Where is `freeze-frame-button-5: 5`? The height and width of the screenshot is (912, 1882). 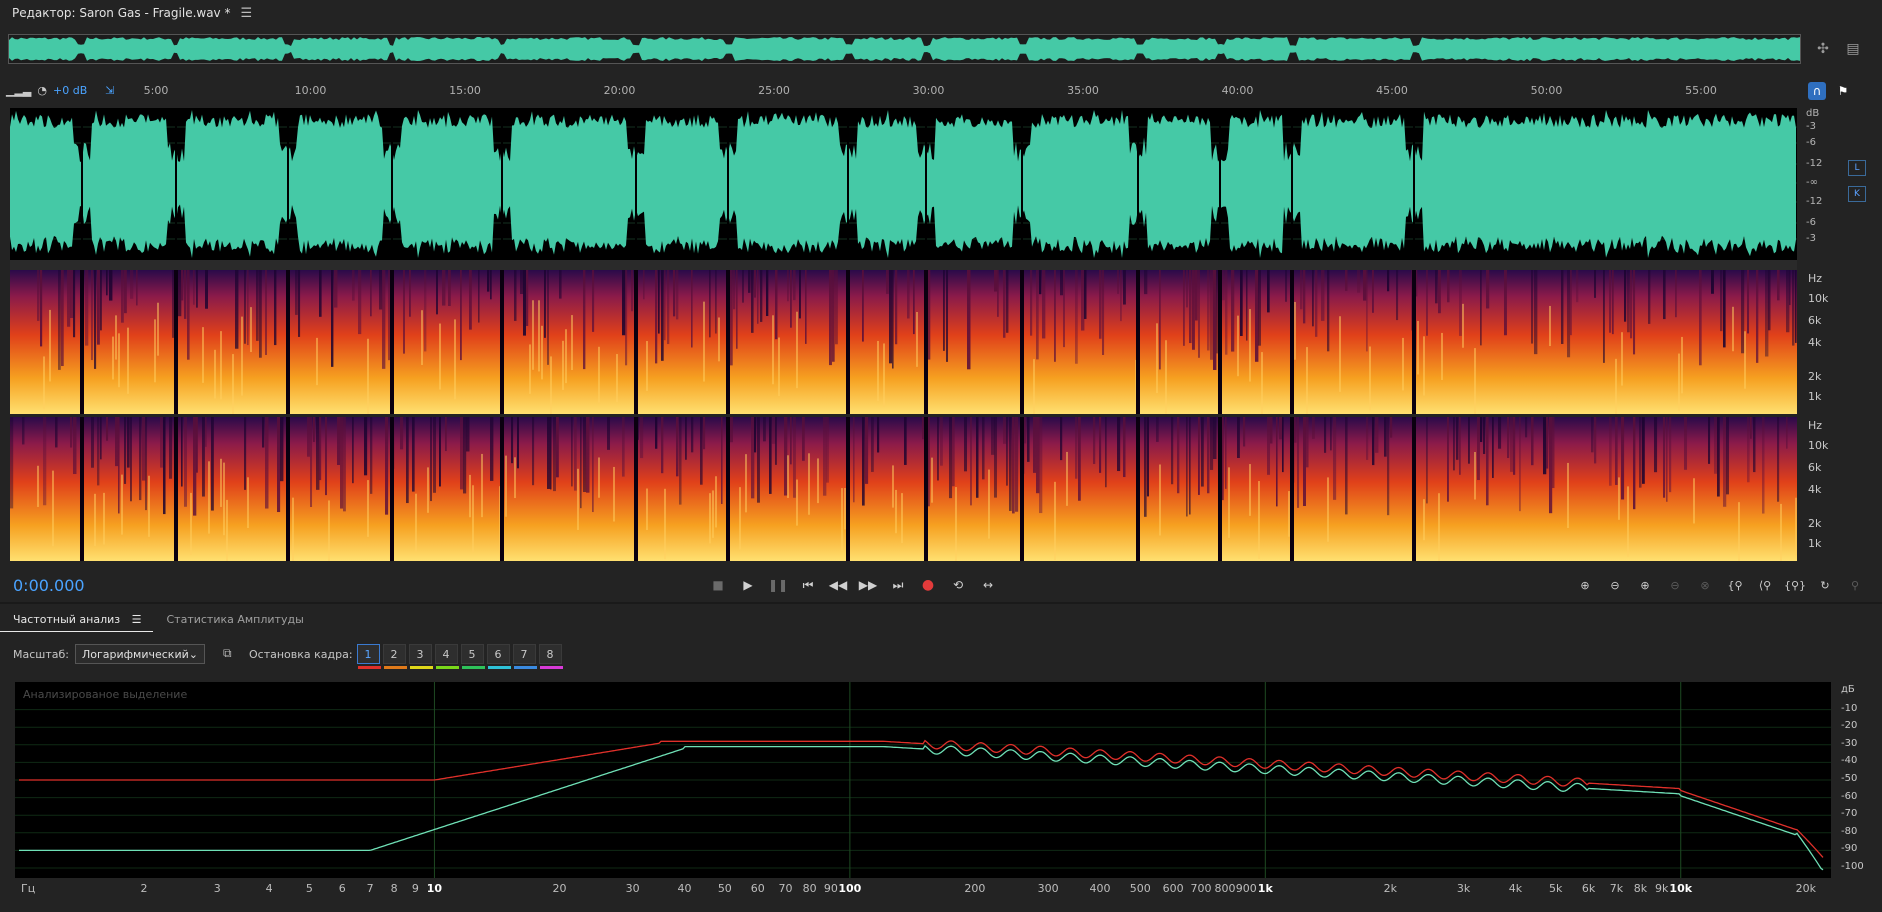 freeze-frame-button-5: 5 is located at coordinates (472, 656).